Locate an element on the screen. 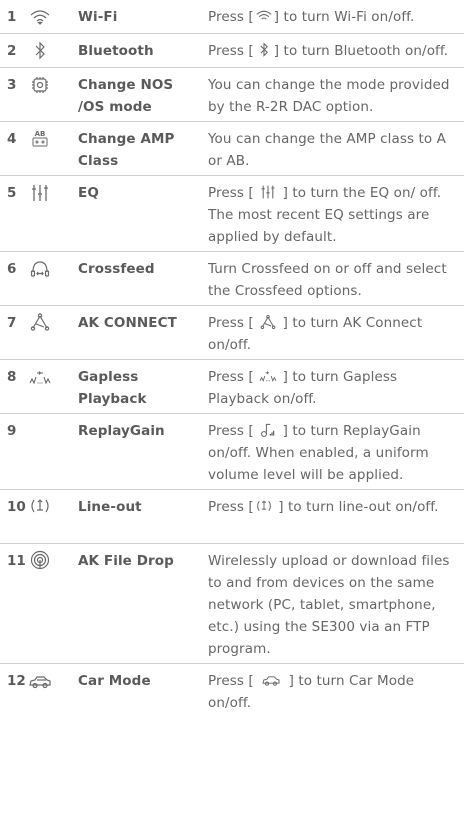 The height and width of the screenshot is (822, 464). feature-name: Bluetooth is located at coordinates (116, 51).